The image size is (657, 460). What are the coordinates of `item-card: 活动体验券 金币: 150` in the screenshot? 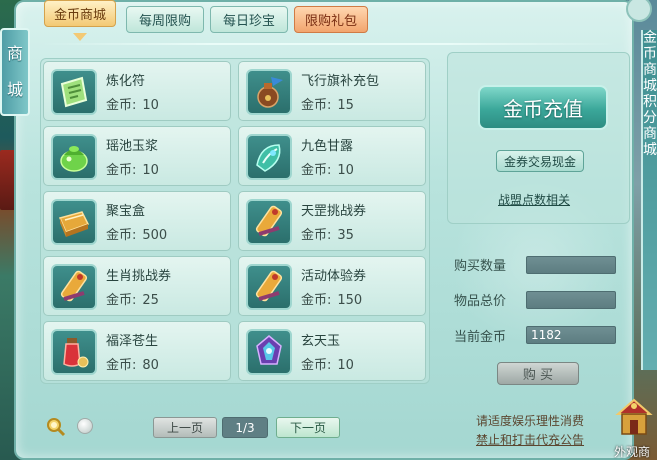 It's located at (332, 286).